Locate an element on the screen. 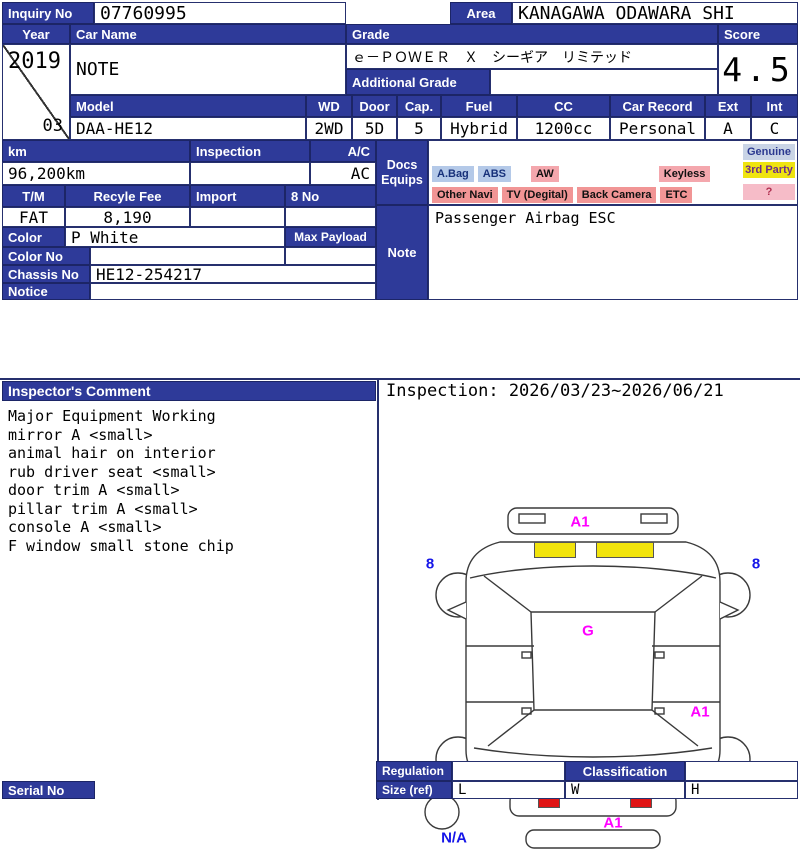 This screenshot has height=861, width=800. equipment-row-2: Other Navi TV (Degital) Back Camera ETC is located at coordinates (562, 195).